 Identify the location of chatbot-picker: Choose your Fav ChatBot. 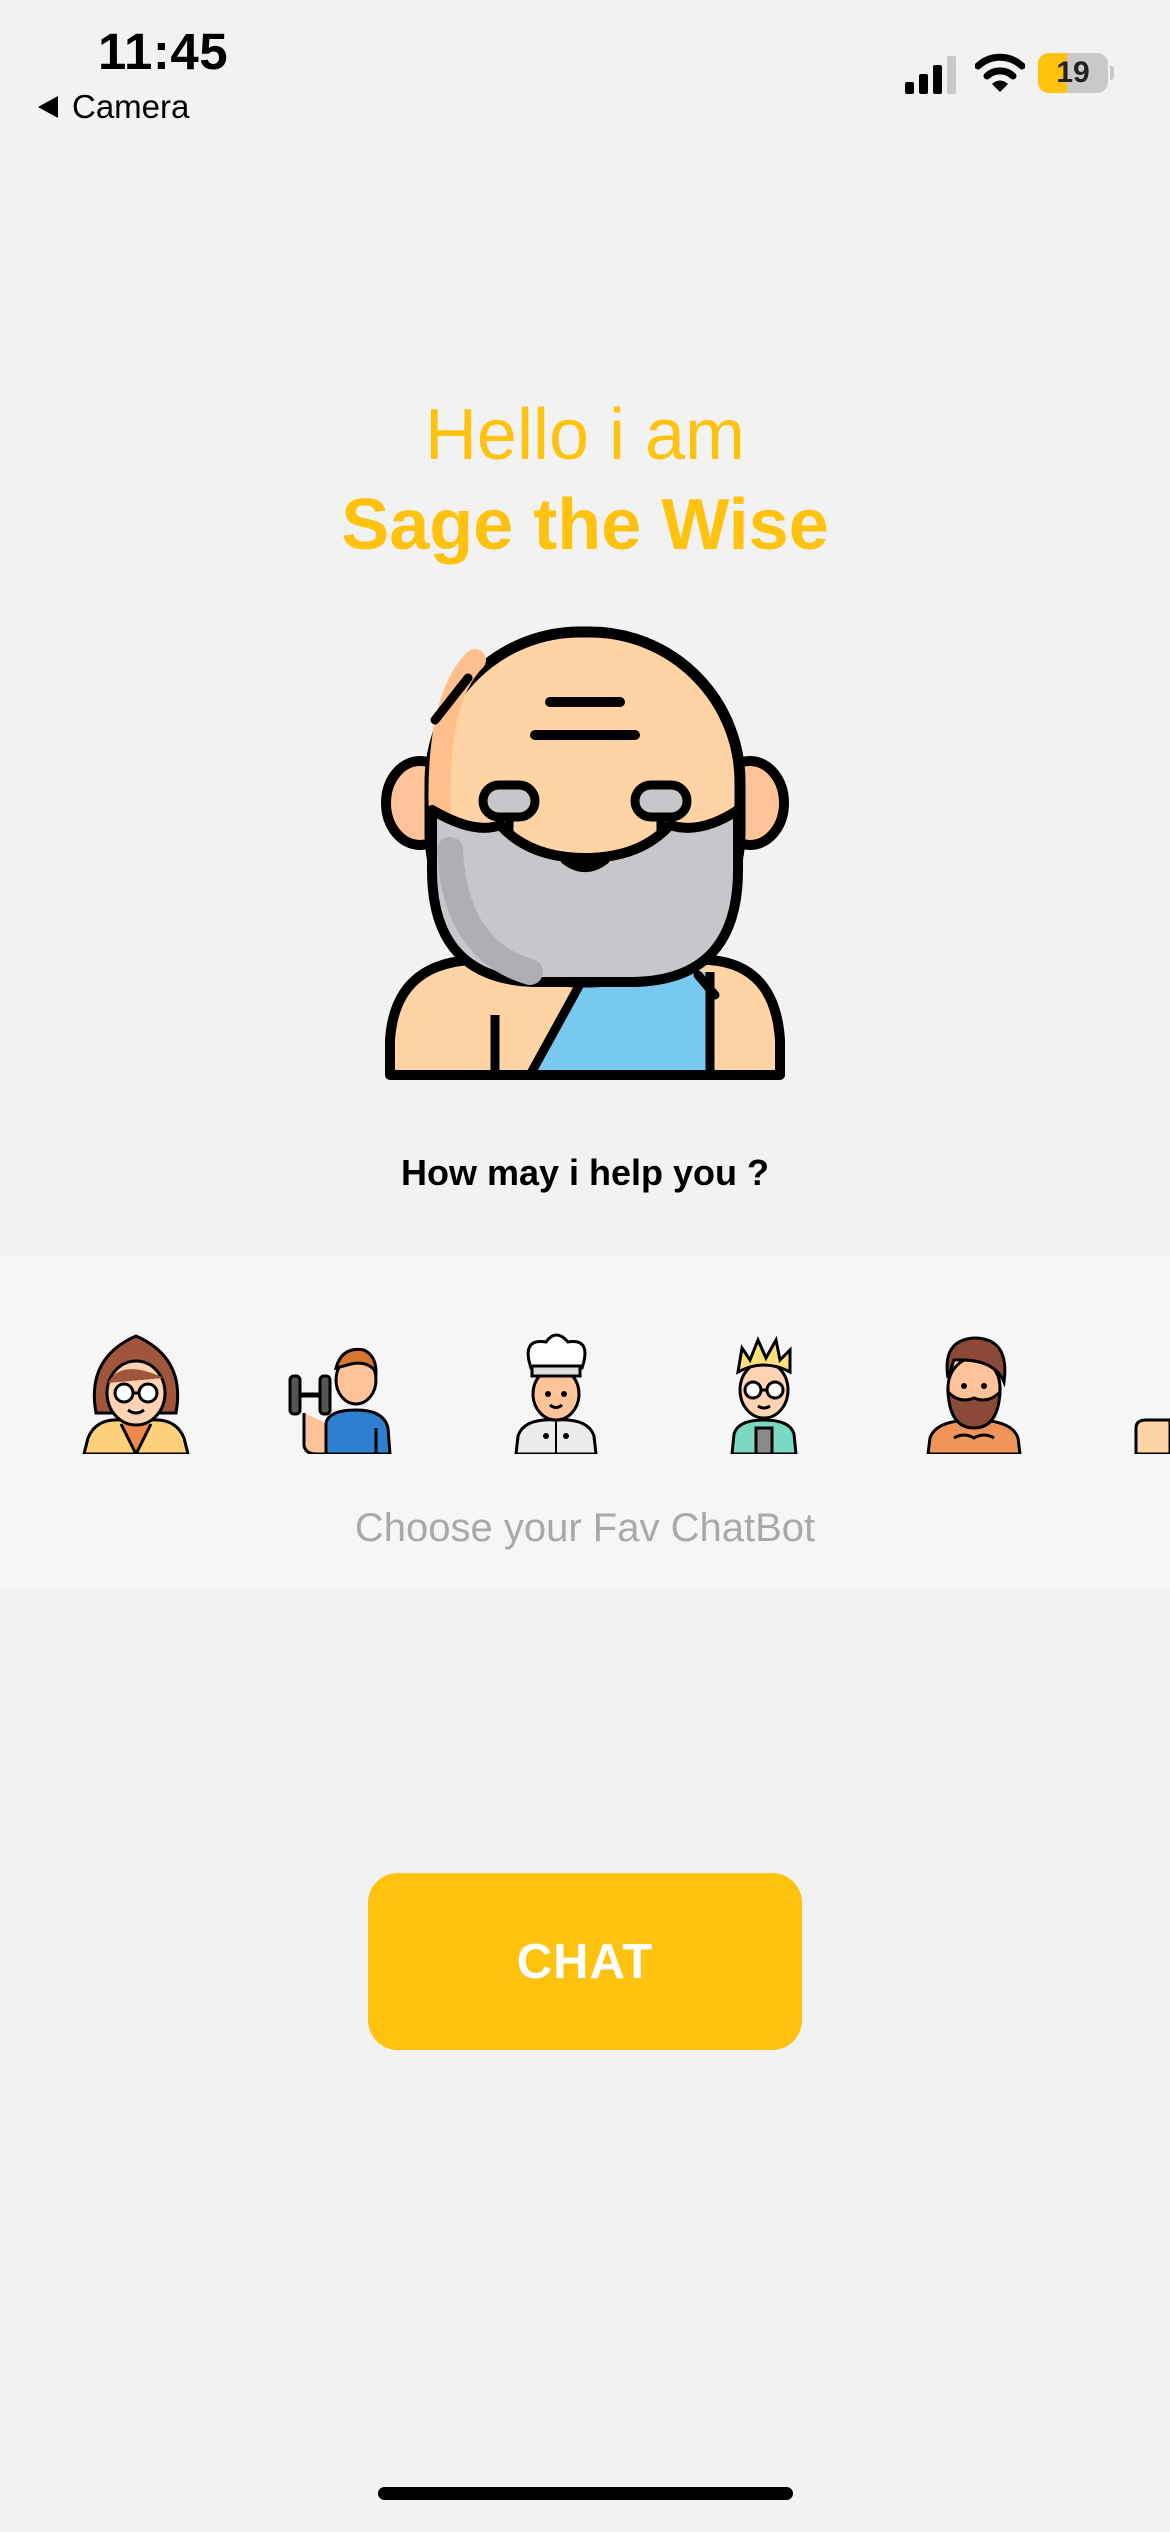
(585, 1422).